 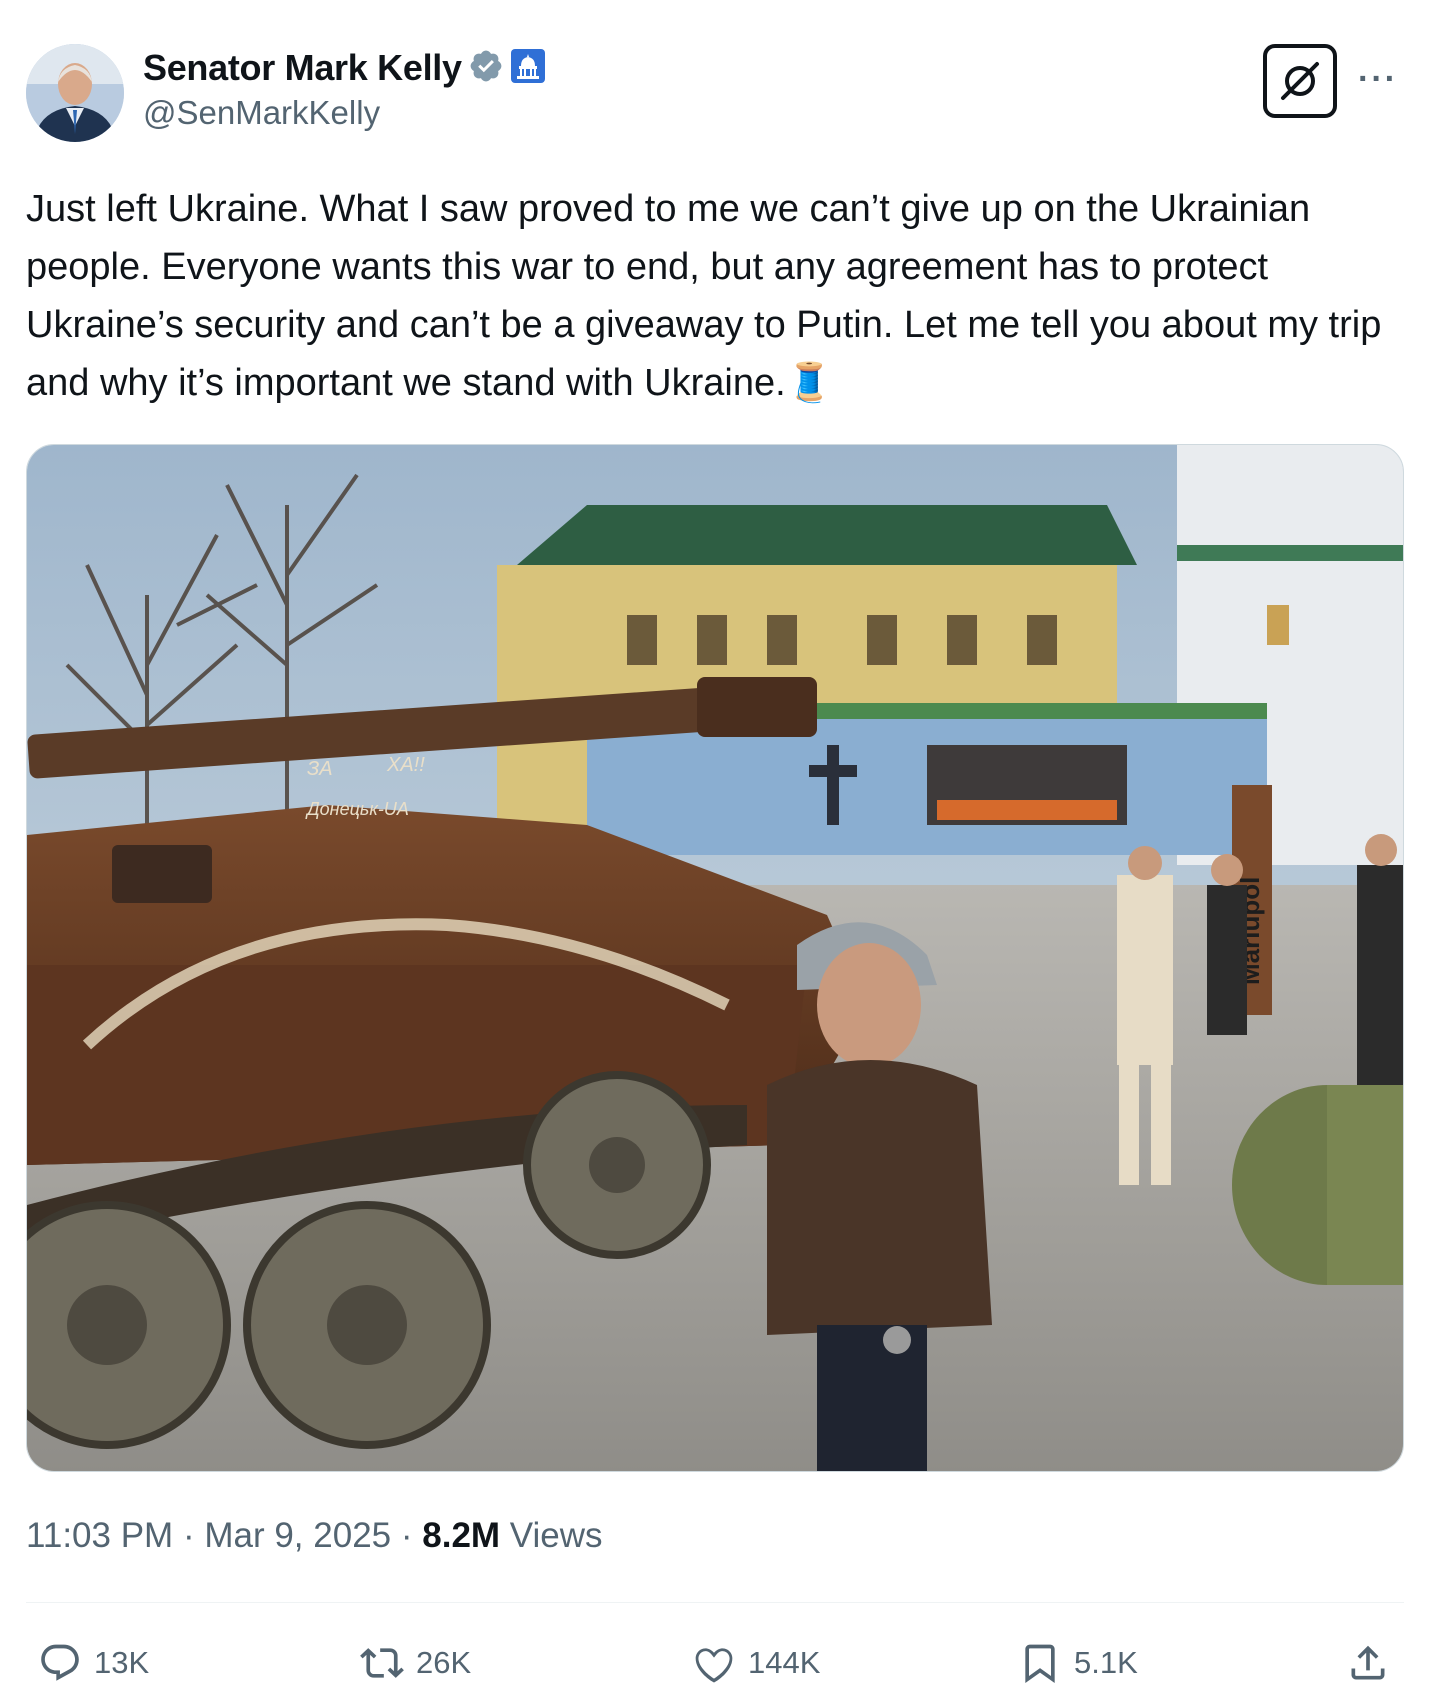 I want to click on tweet-time: 11:03 PM, so click(x=99, y=1535).